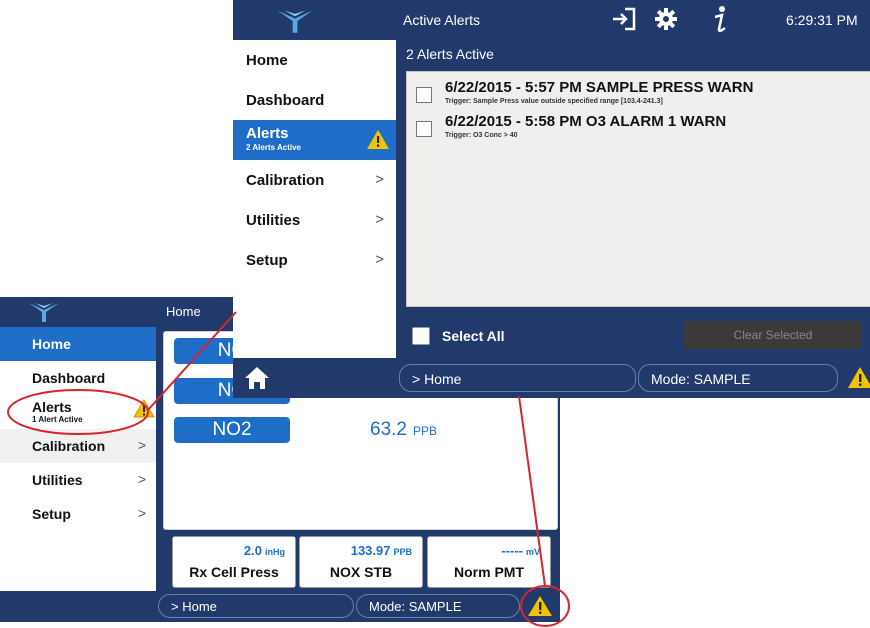  Describe the element at coordinates (192, 361) in the screenshot. I see `annotation-line-alerts` at that location.